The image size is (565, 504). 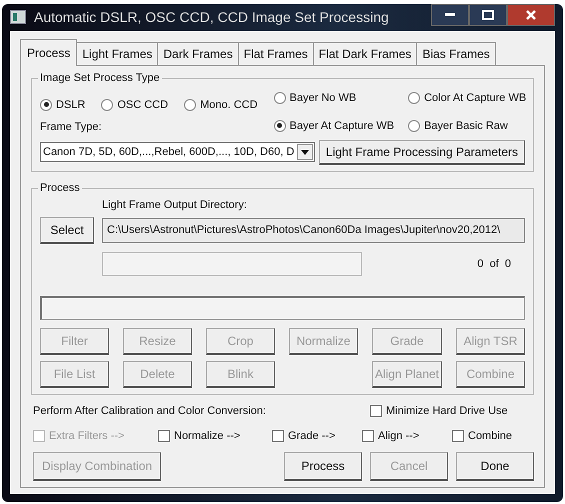 What do you see at coordinates (67, 230) in the screenshot?
I see `select-button: Select` at bounding box center [67, 230].